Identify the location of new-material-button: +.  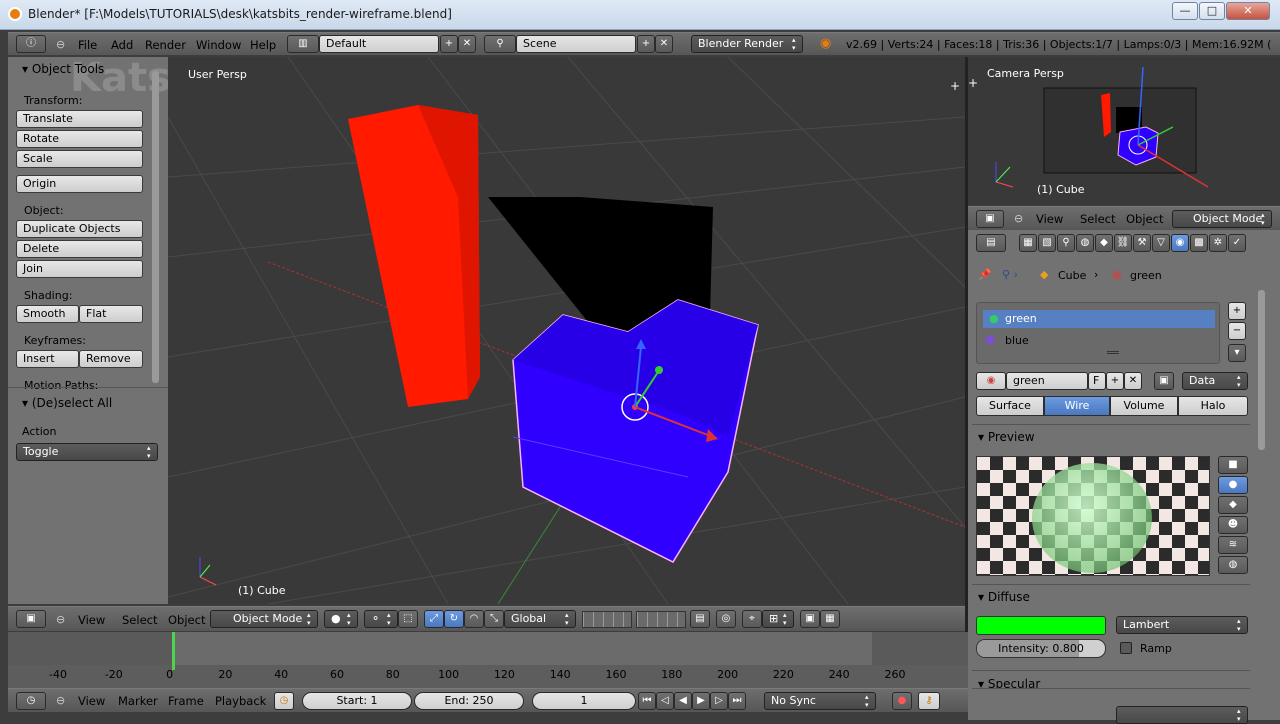
(1115, 381).